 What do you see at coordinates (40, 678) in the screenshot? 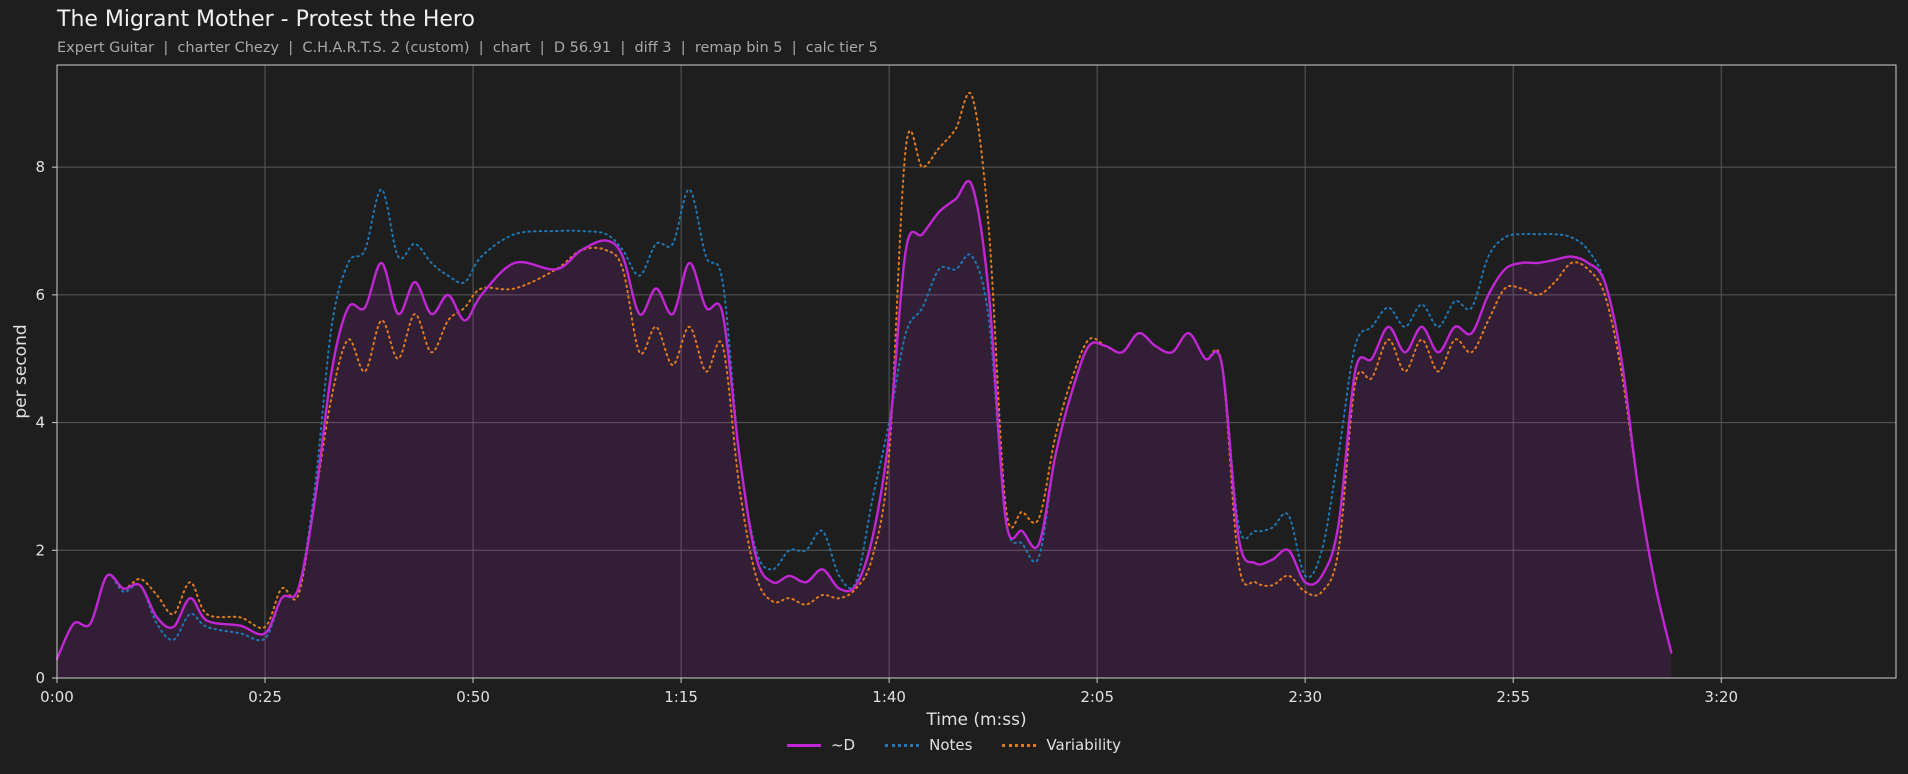
I see `y-tick-label: 0` at bounding box center [40, 678].